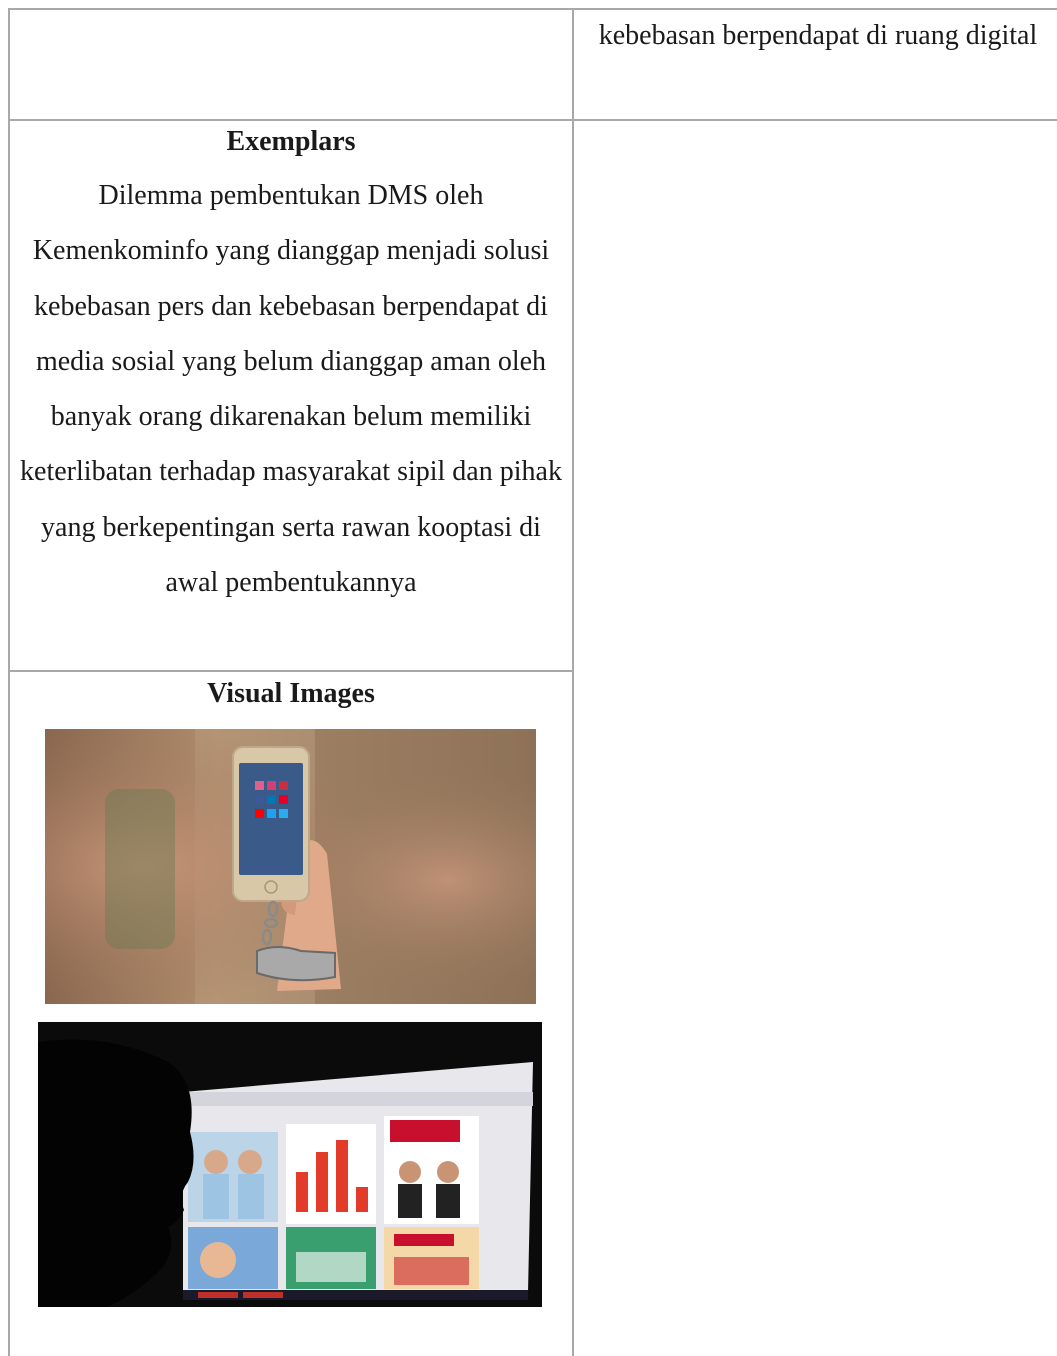  What do you see at coordinates (818, 35) in the screenshot?
I see `top-right-cell-text: kebebasan berpendapat di ruang digital` at bounding box center [818, 35].